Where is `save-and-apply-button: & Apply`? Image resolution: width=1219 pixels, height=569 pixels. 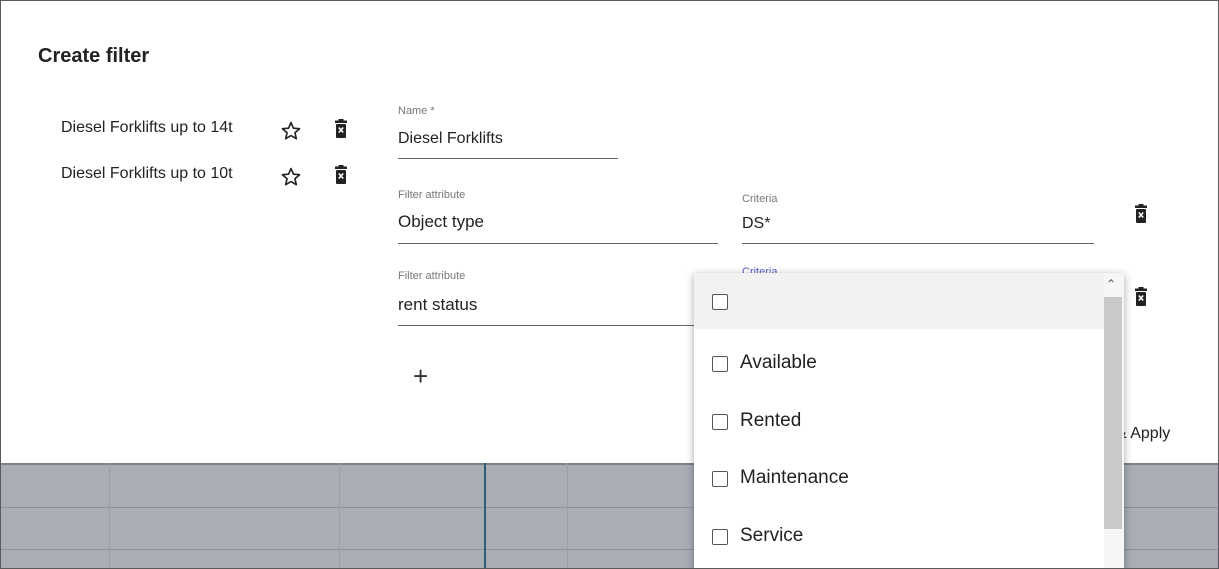 save-and-apply-button: & Apply is located at coordinates (1143, 434).